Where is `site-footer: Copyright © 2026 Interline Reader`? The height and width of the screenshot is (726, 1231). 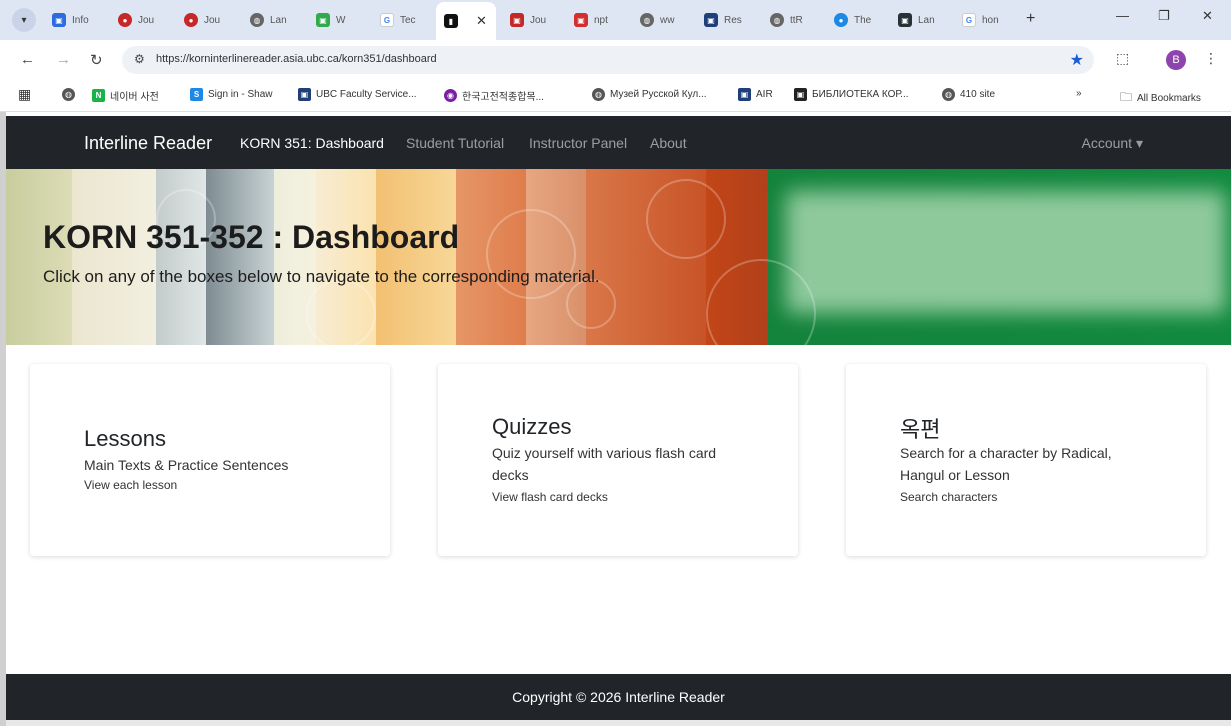
site-footer: Copyright © 2026 Interline Reader is located at coordinates (618, 697).